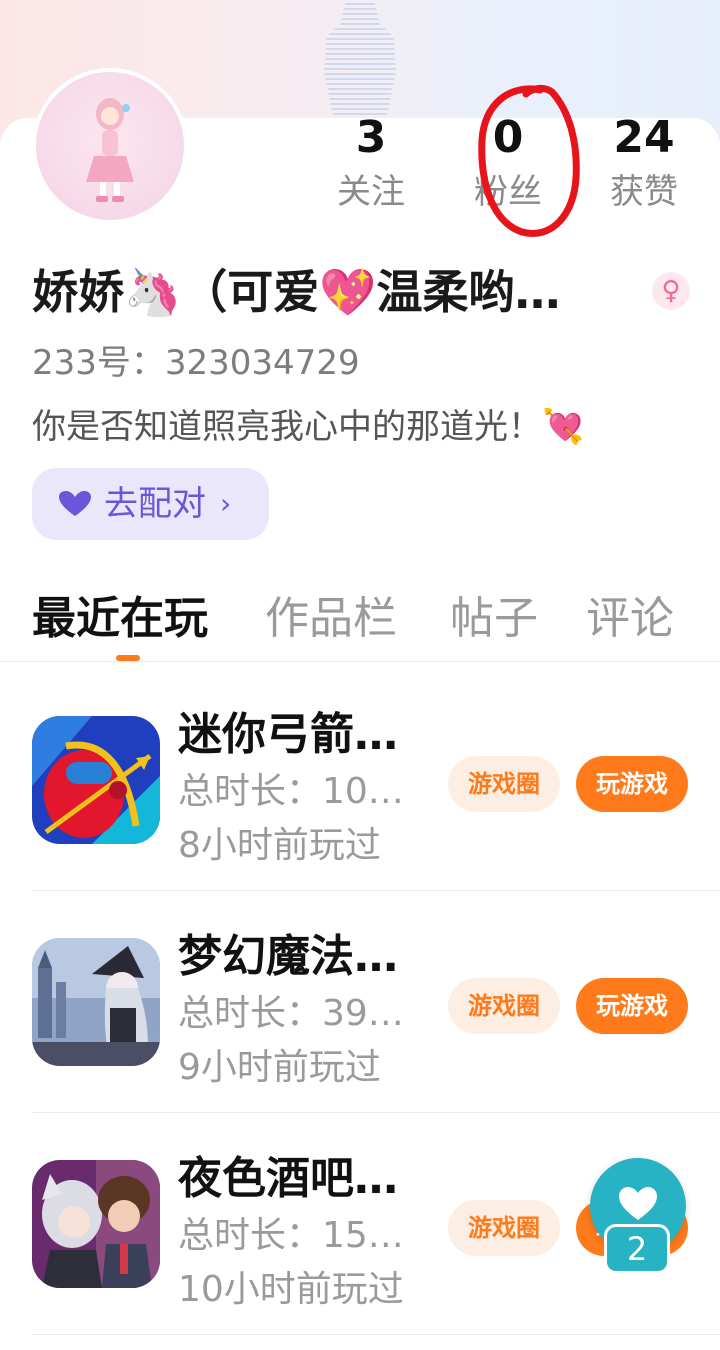 This screenshot has width=720, height=1350. I want to click on tab-works: 作品栏, so click(331, 619).